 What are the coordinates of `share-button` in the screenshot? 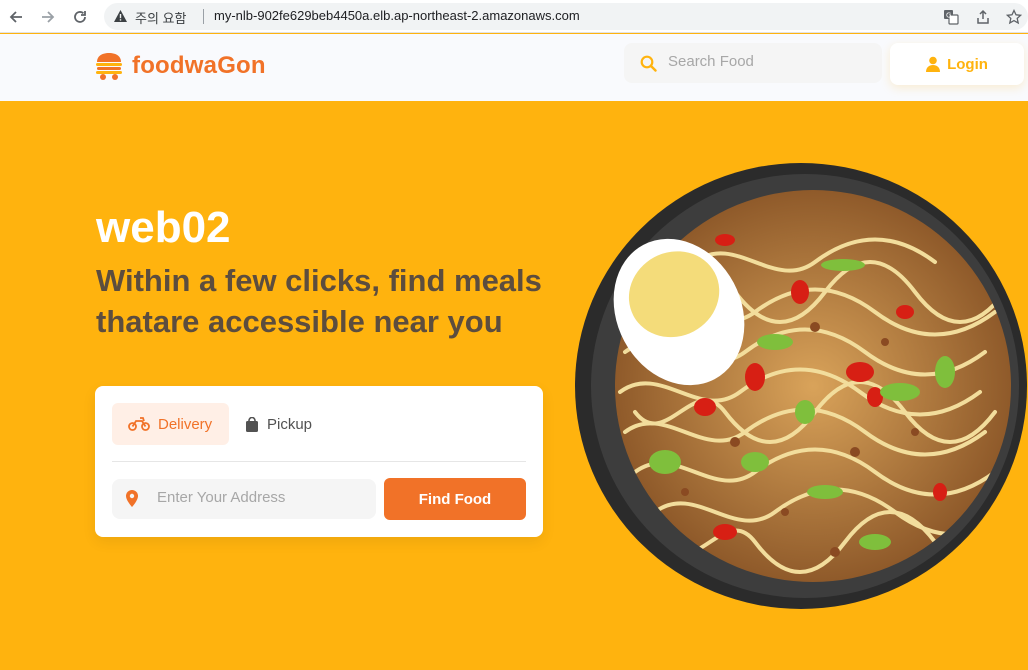 It's located at (983, 17).